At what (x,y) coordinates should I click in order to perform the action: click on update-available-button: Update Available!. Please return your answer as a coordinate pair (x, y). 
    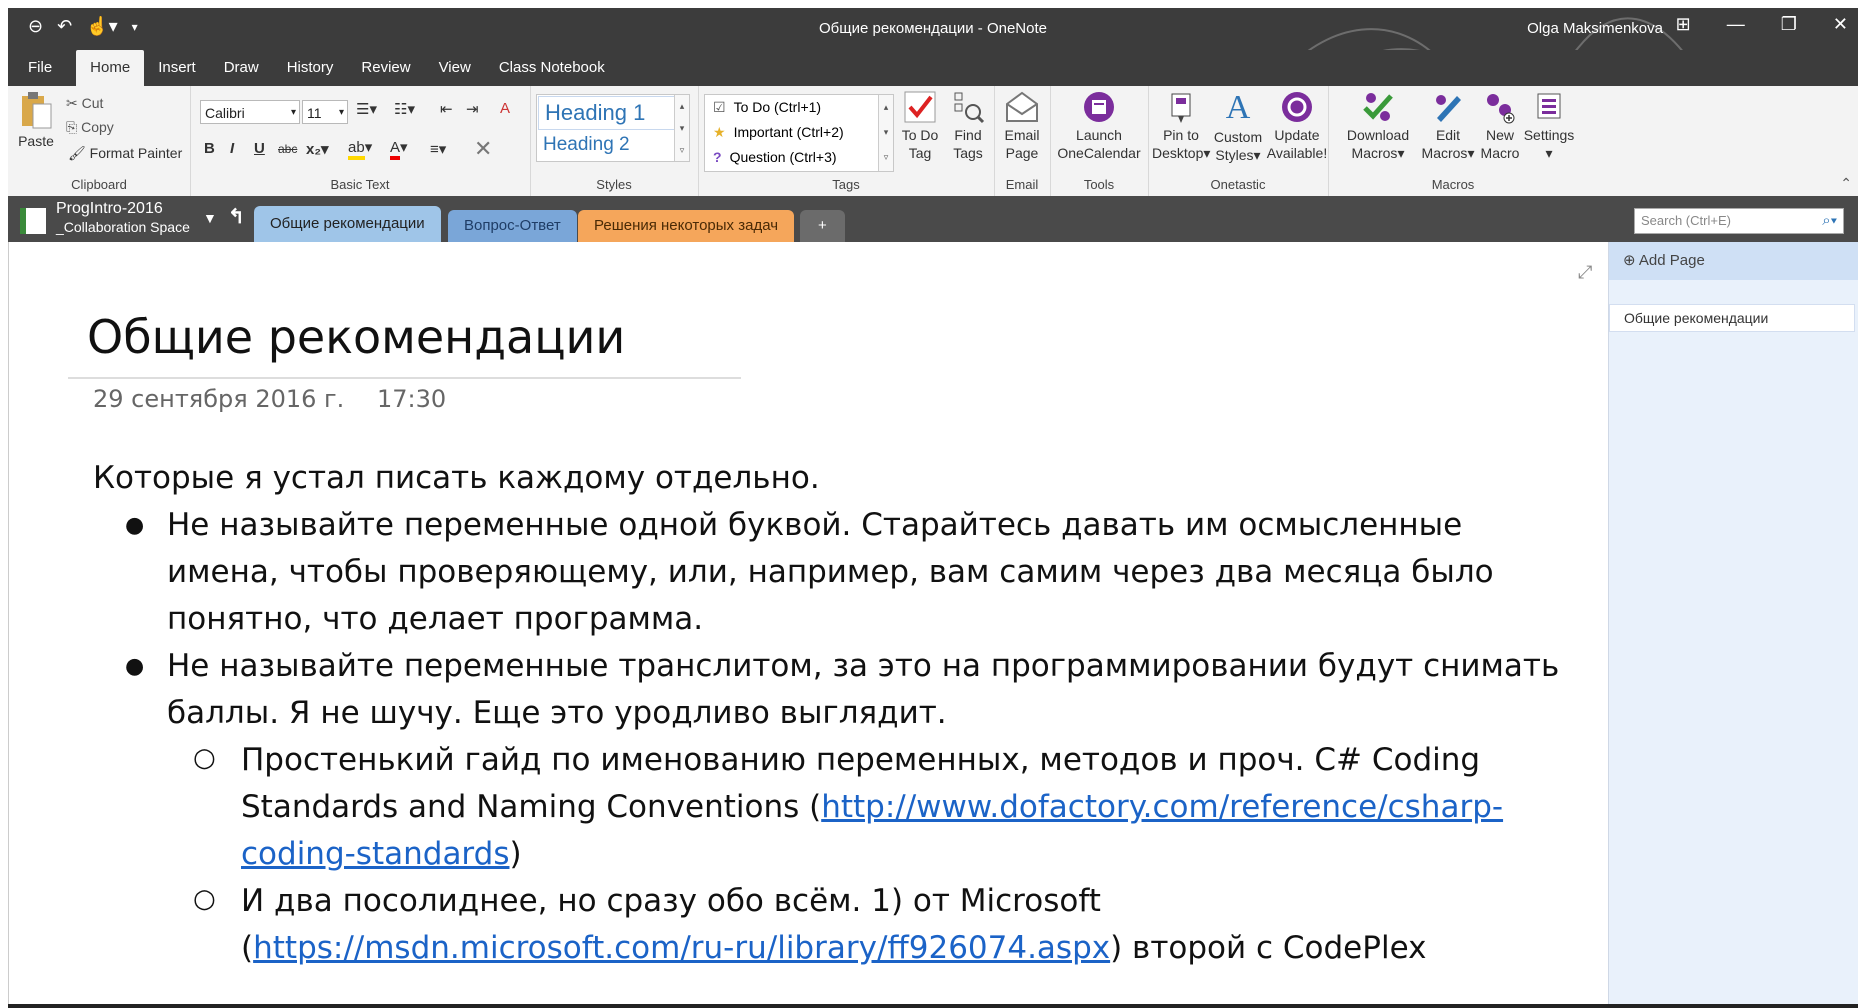
    Looking at the image, I should click on (1297, 126).